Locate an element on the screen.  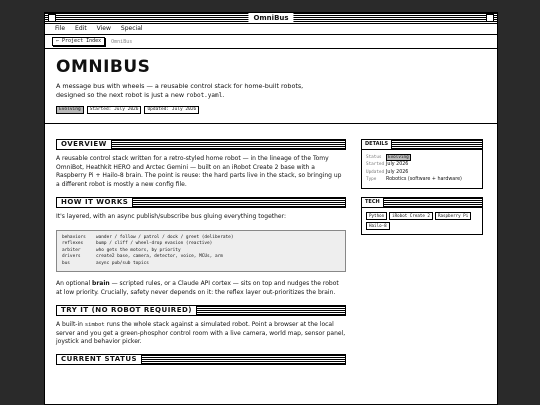
detail-value: Evolving is located at coordinates (398, 157).